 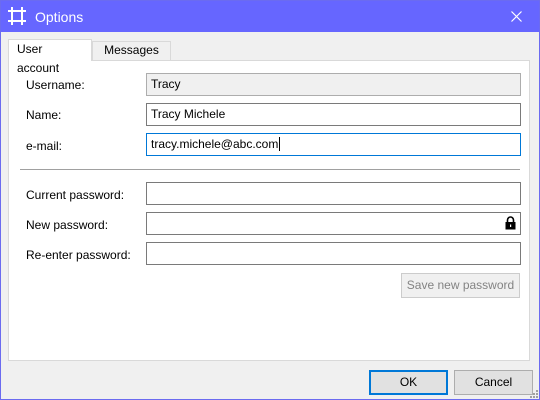 What do you see at coordinates (493, 382) in the screenshot?
I see `cancel-button: Cancel` at bounding box center [493, 382].